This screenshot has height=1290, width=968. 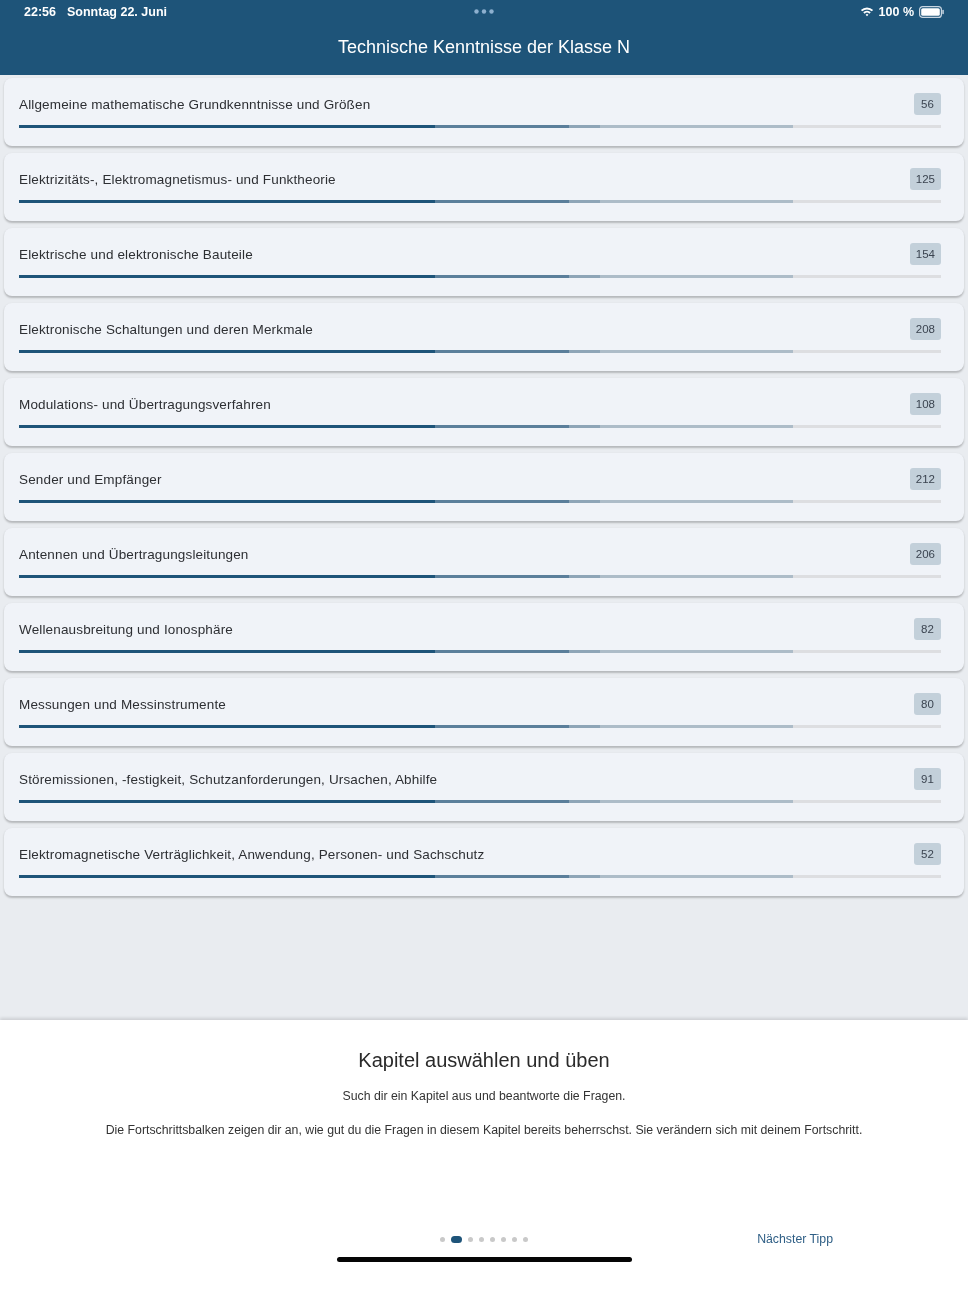 What do you see at coordinates (177, 179) in the screenshot?
I see `chapter-title: Elektrizitäts-, Elektromagnetismus- und Funktheorie` at bounding box center [177, 179].